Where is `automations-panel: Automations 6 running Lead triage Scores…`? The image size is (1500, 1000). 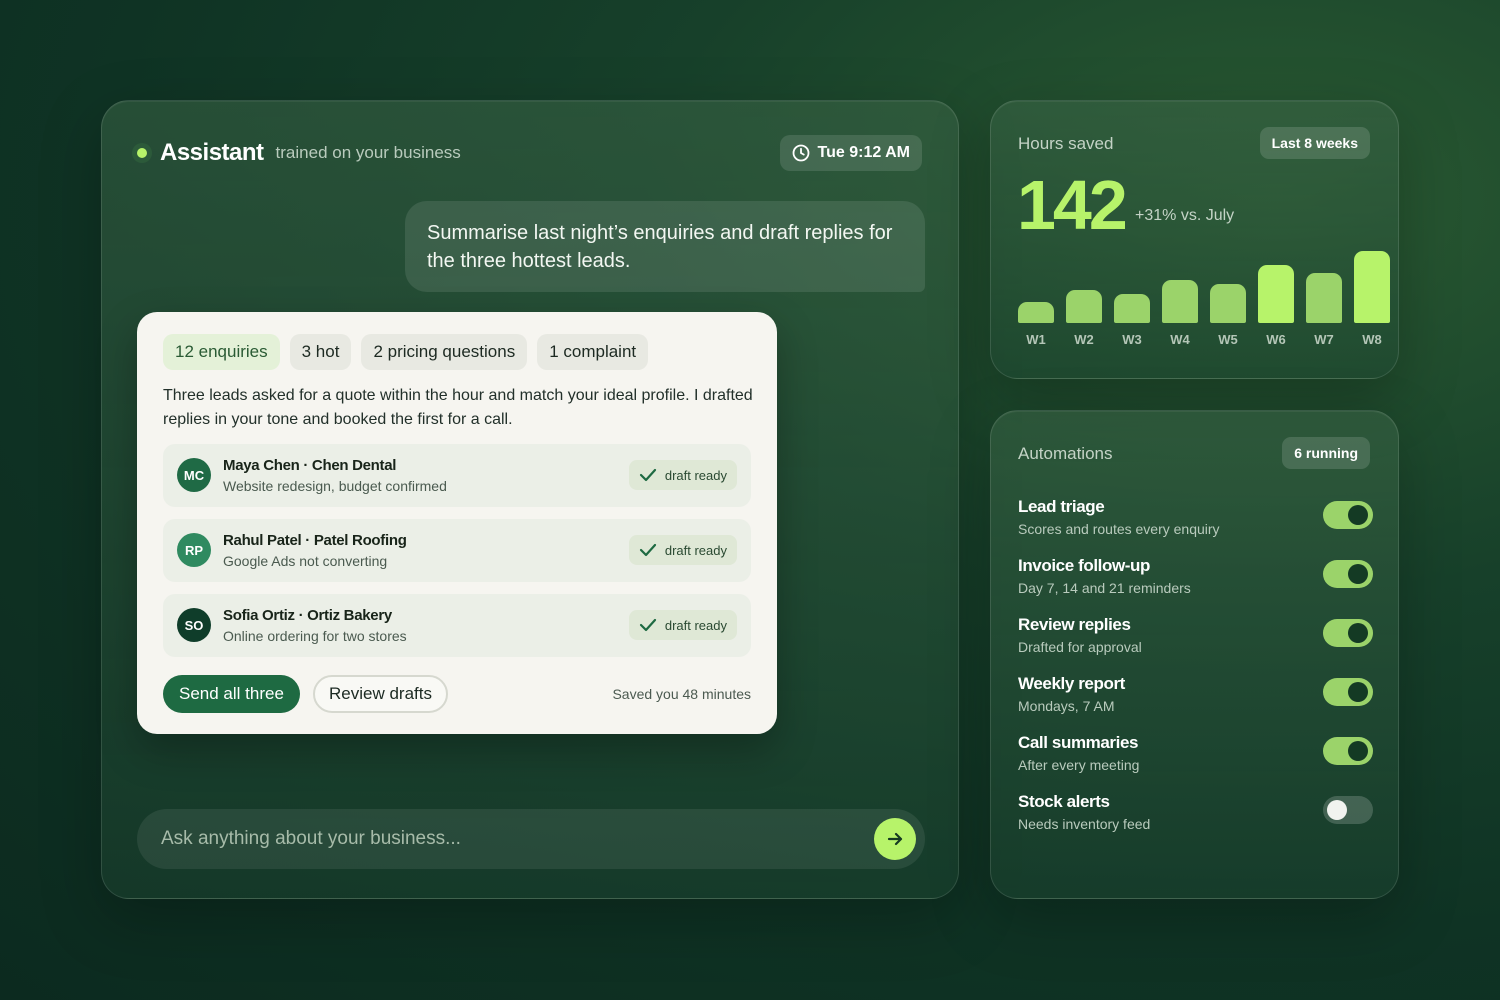
automations-panel: Automations 6 running Lead triage Scores… is located at coordinates (1194, 654).